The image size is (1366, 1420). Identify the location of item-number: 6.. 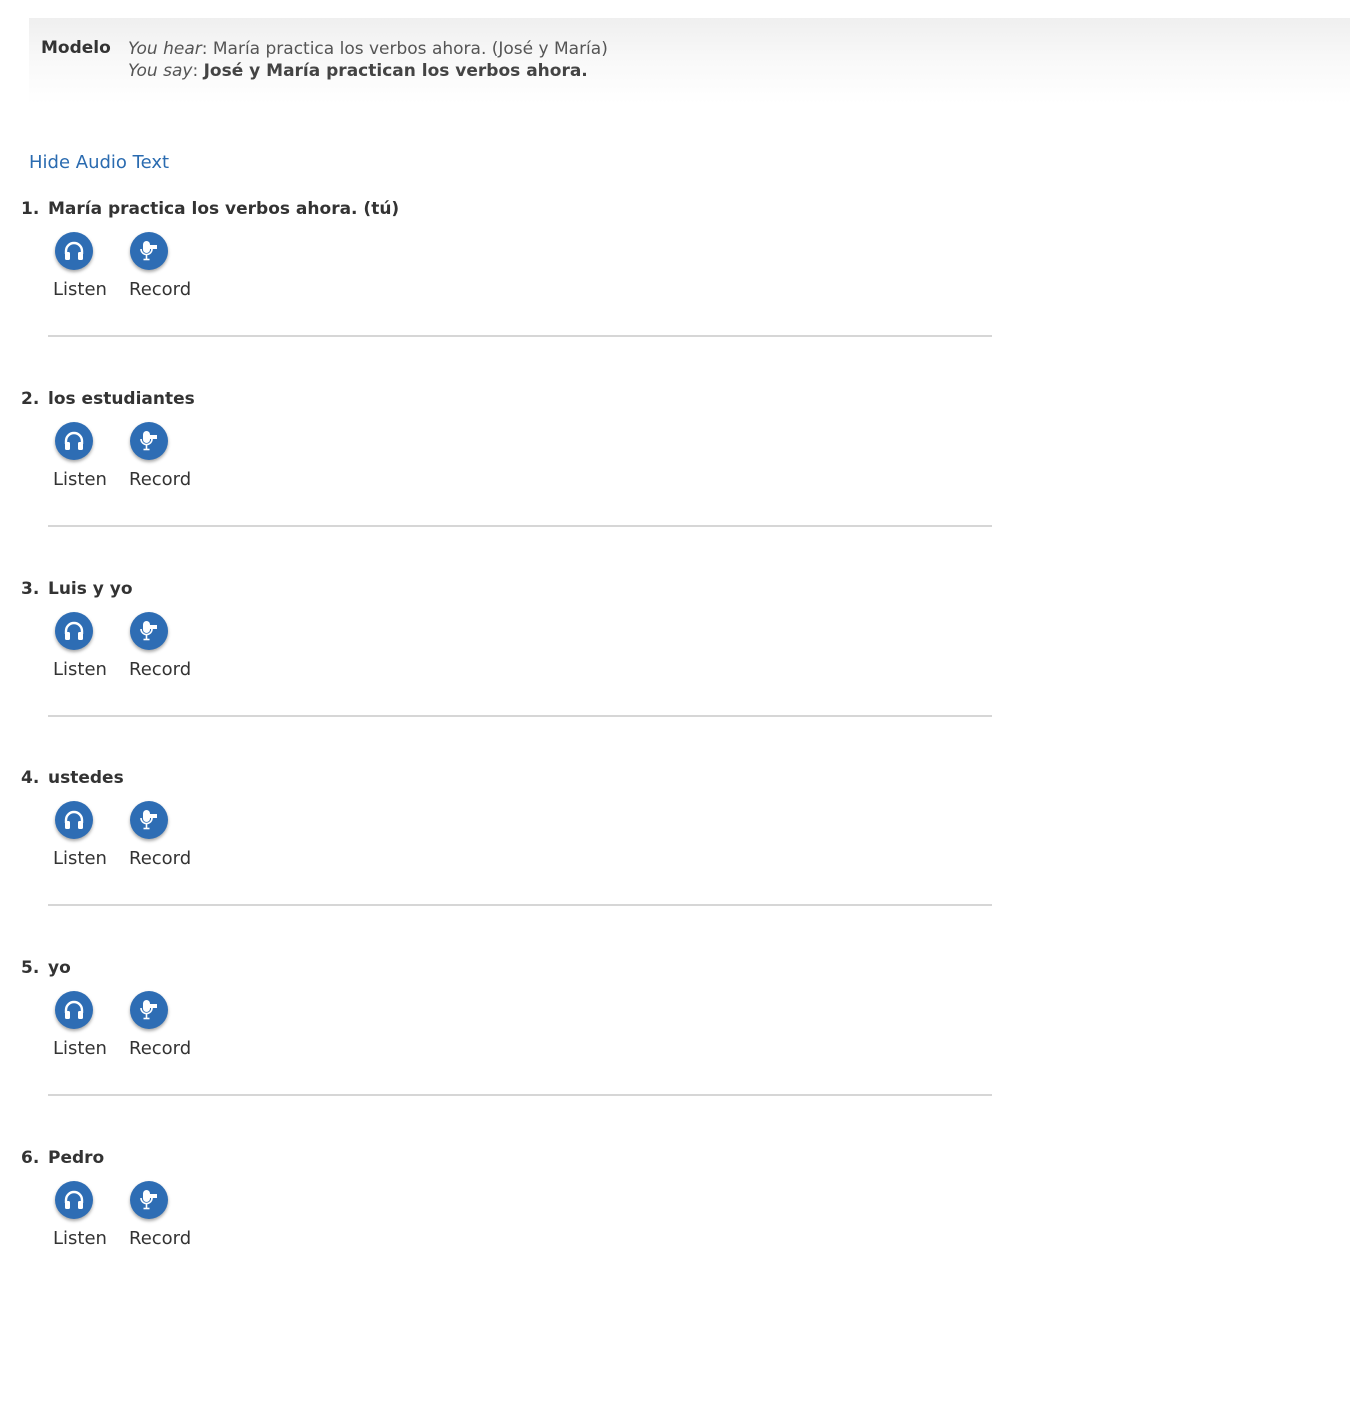
(30, 1158).